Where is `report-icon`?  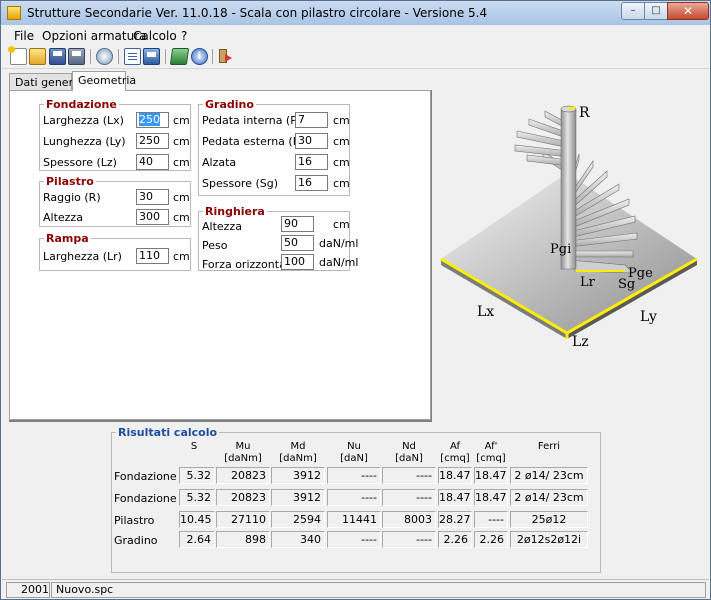 report-icon is located at coordinates (132, 56).